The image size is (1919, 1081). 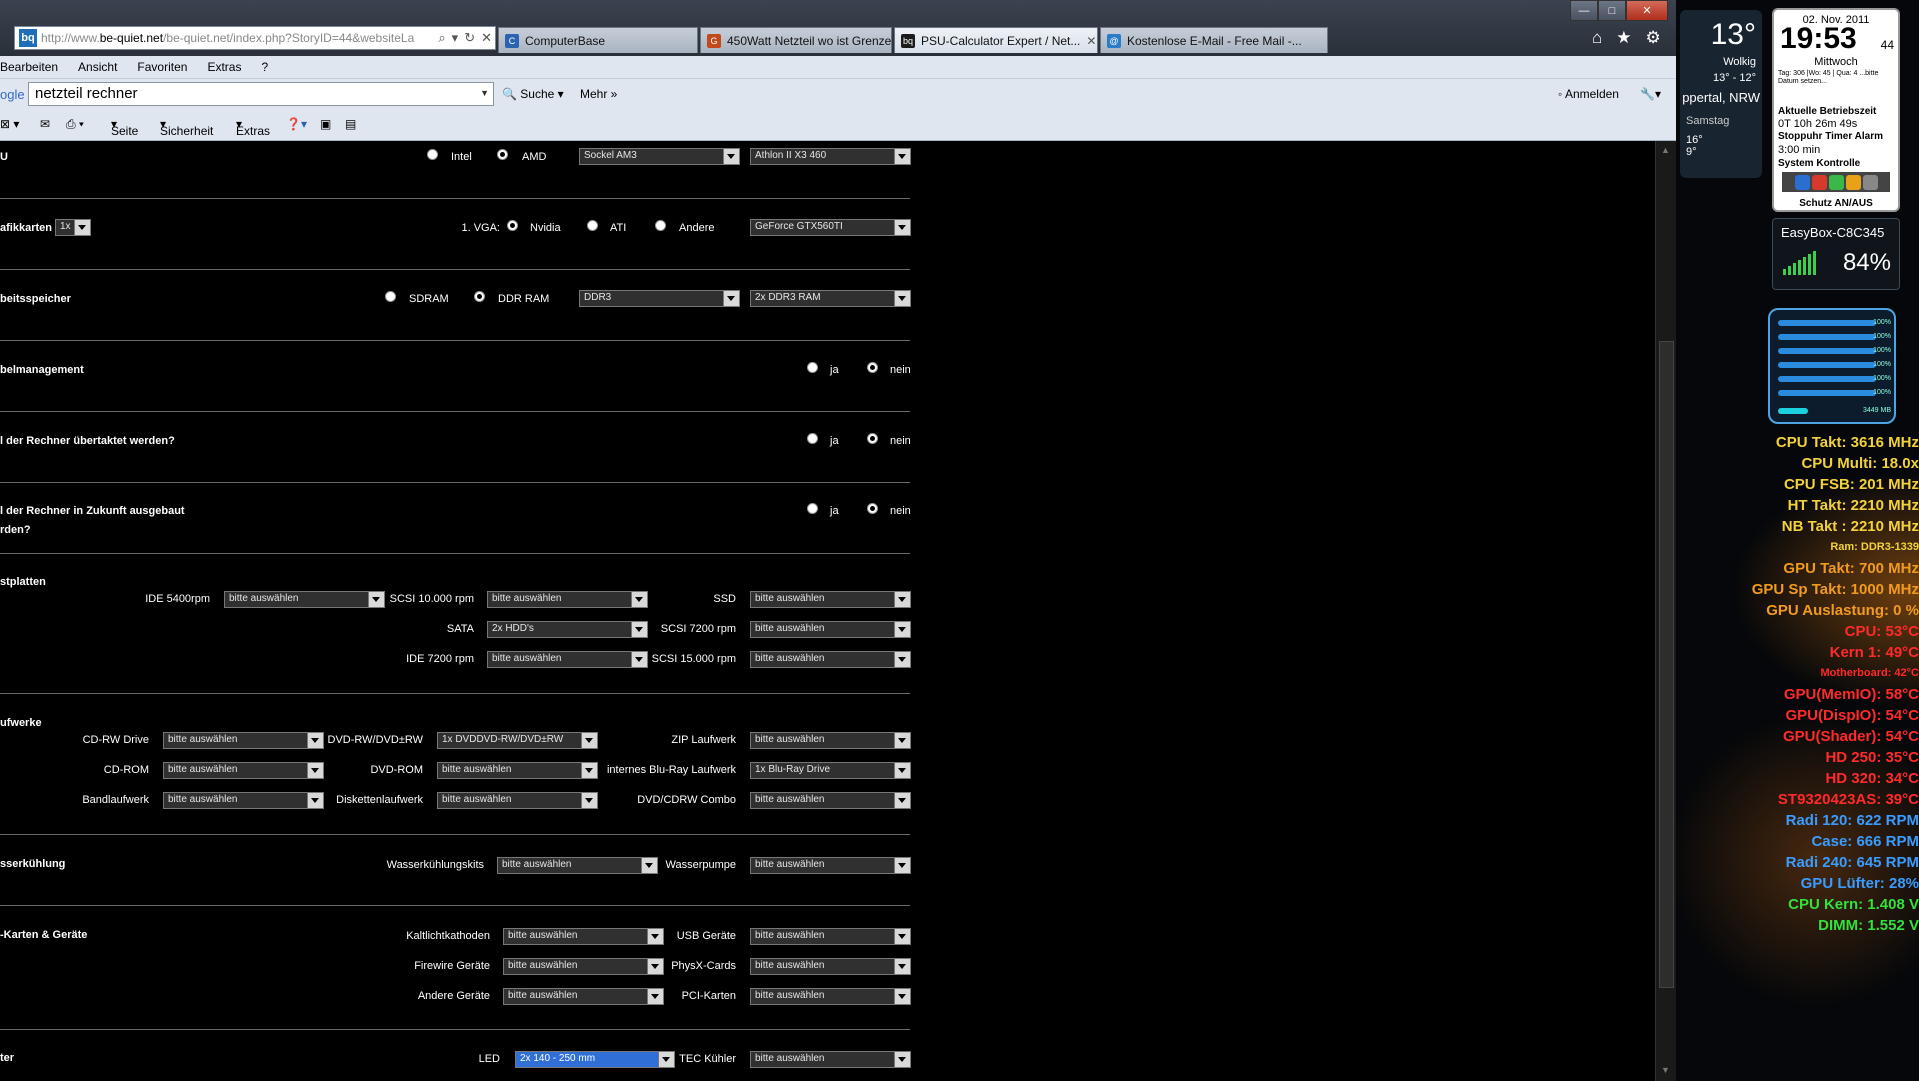 I want to click on google-search-input: netzteil rechner ▼, so click(x=261, y=94).